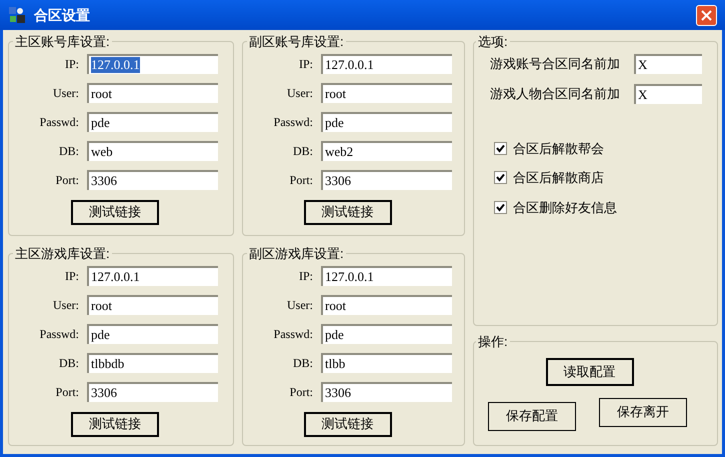 This screenshot has height=457, width=725. I want to click on group-title: 主区账号库设置:, so click(62, 42).